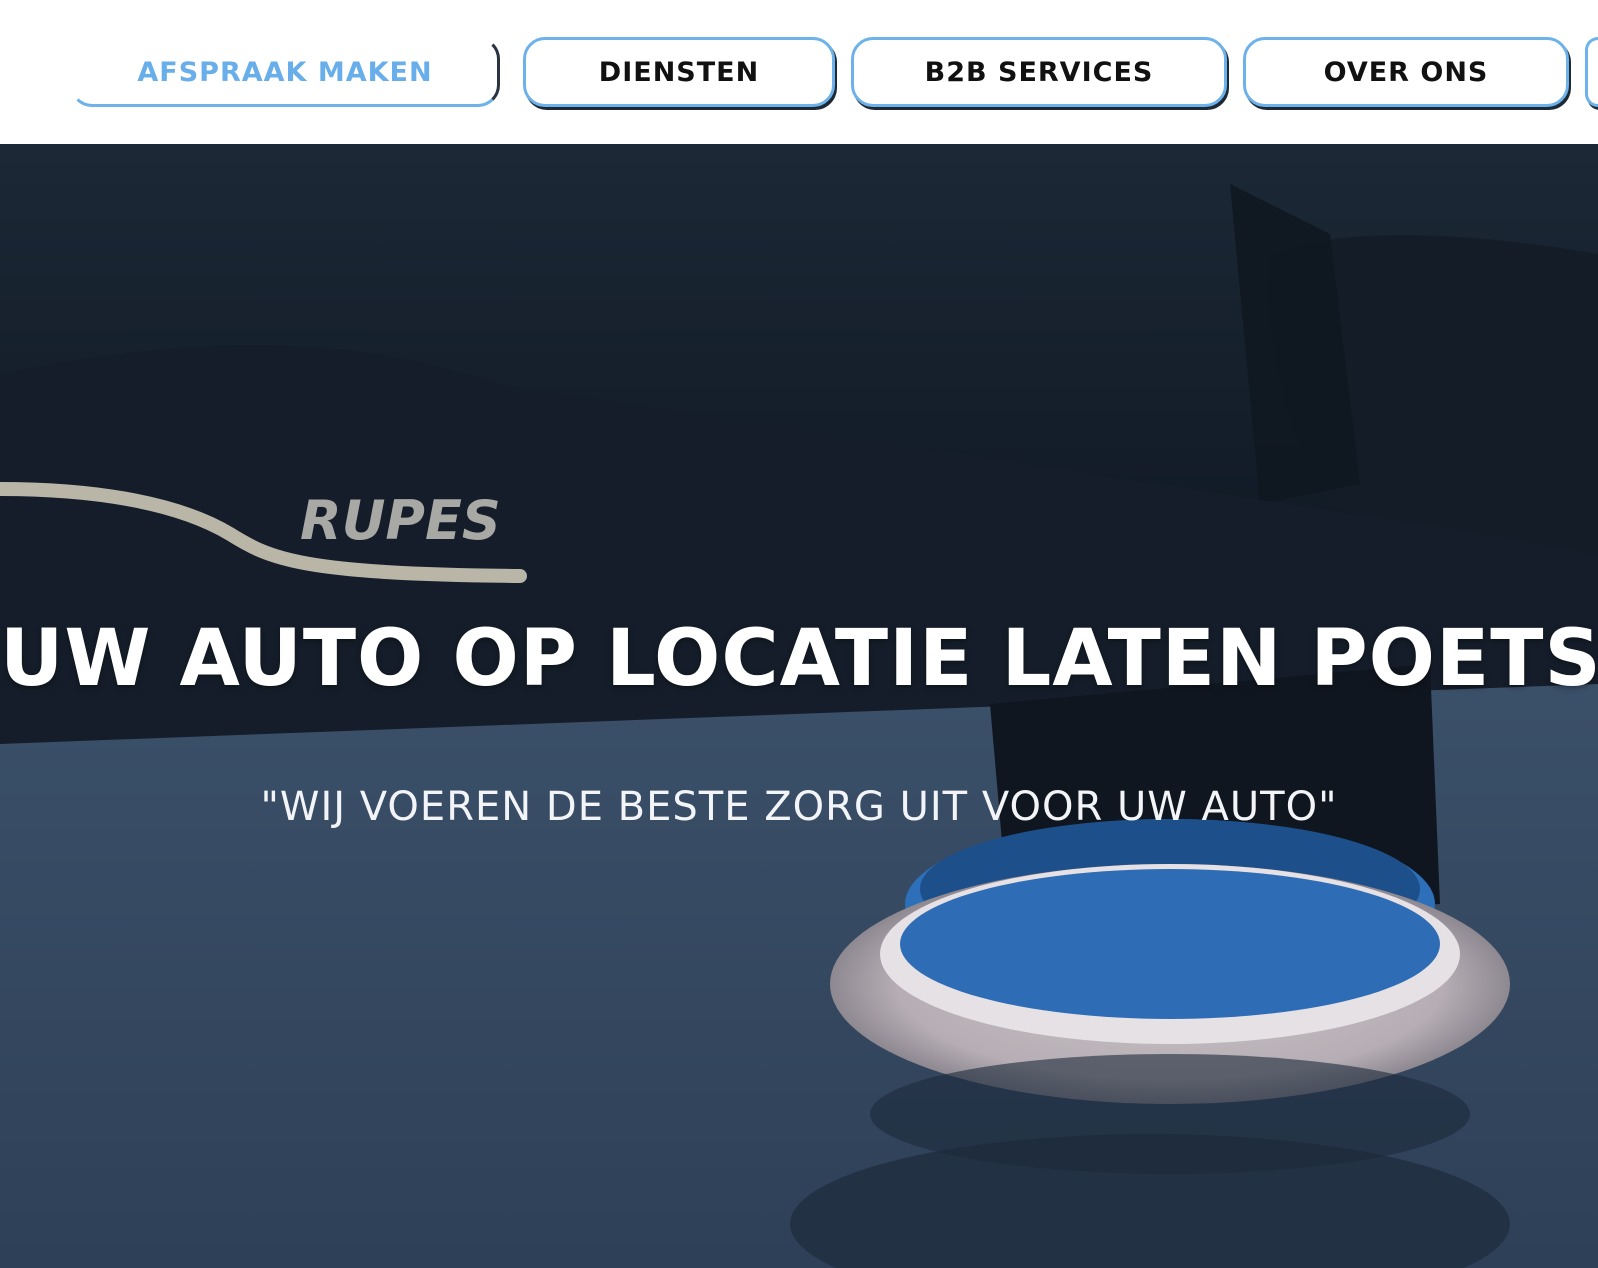 Image resolution: width=1598 pixels, height=1268 pixels. I want to click on rupes-logo-text: RUPES, so click(400, 520).